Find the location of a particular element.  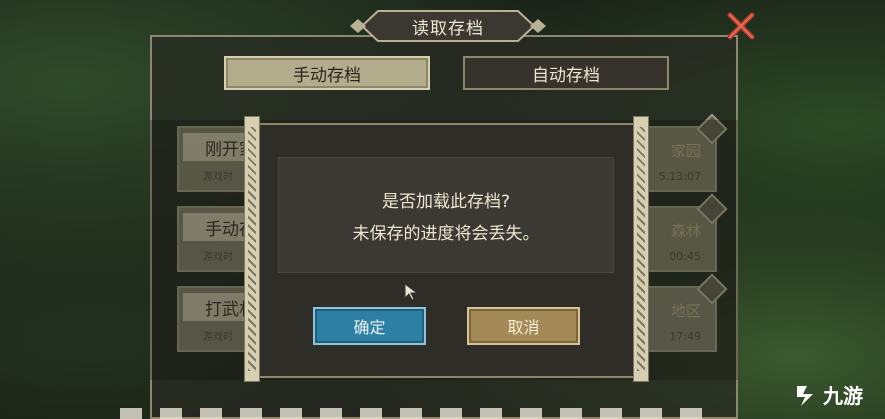

watermark-text: 九游 is located at coordinates (843, 396).